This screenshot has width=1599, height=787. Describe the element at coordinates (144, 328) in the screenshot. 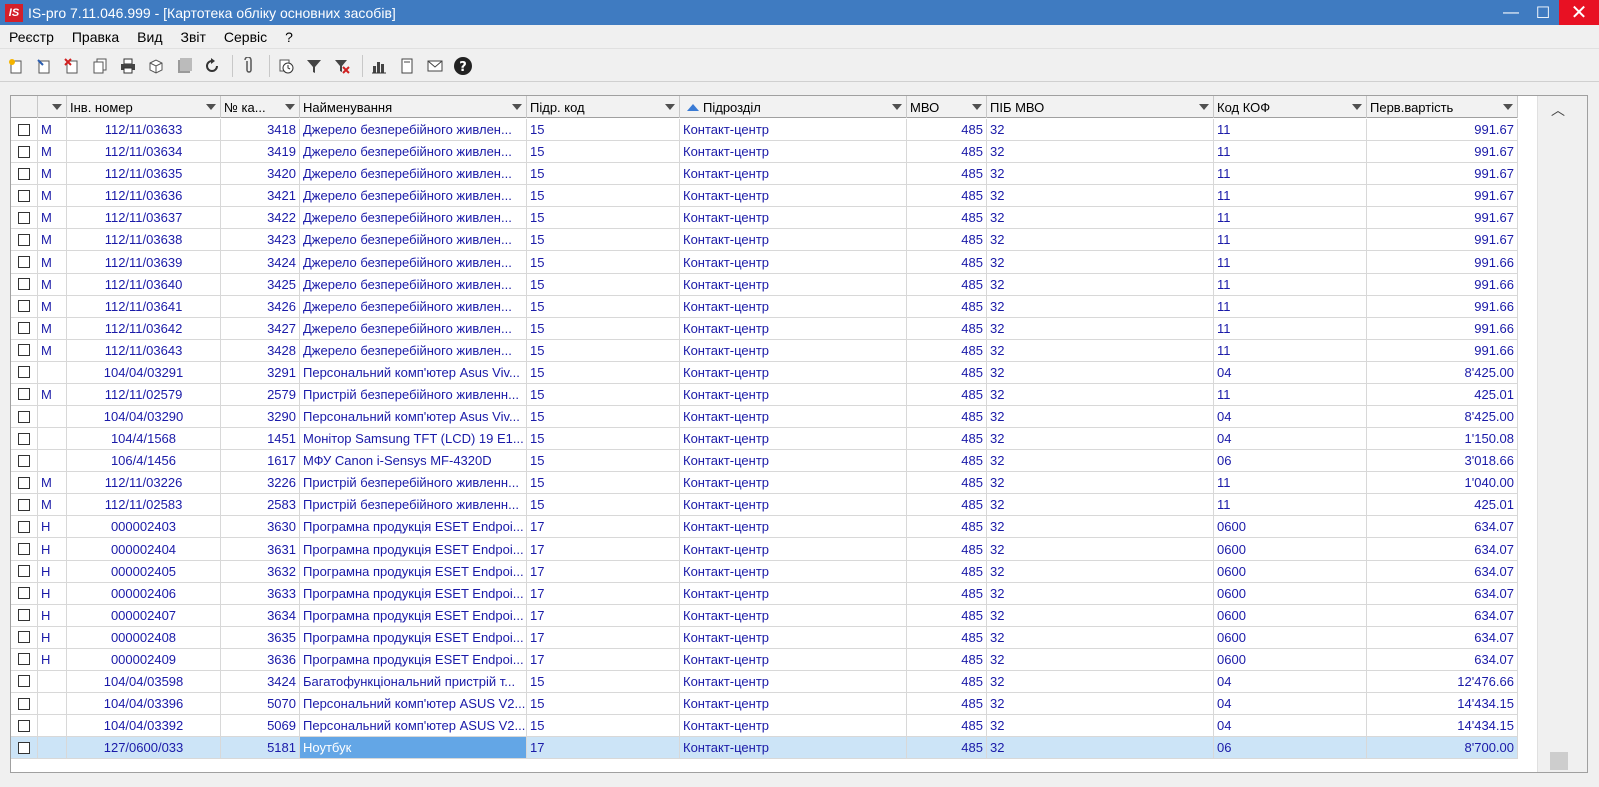

I see `cell-inv-number: 112/11/03642` at that location.